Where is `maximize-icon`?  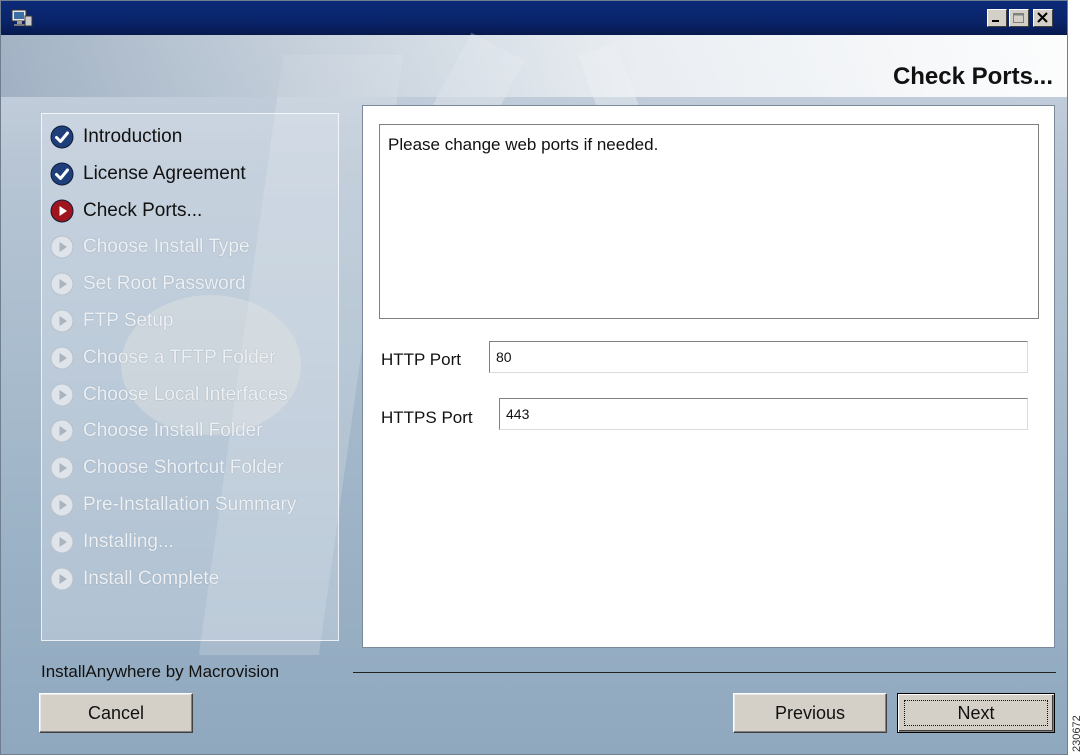 maximize-icon is located at coordinates (1018, 18).